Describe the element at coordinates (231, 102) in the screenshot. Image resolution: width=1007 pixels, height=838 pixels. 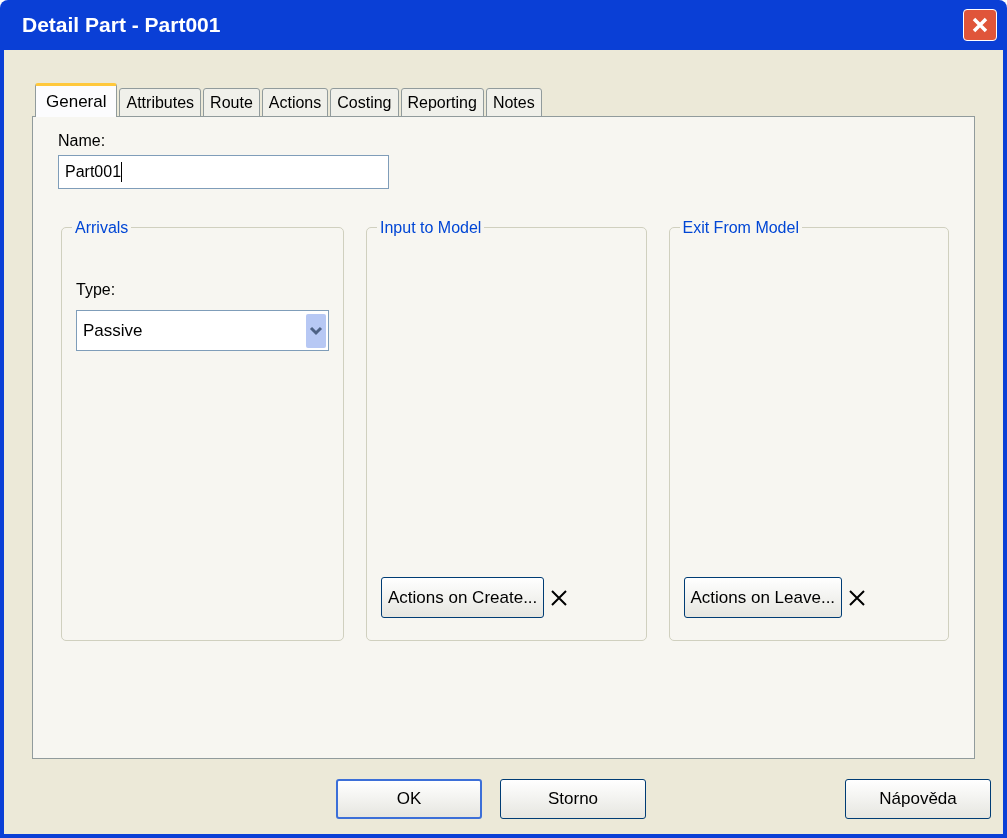
I see `tab: Route` at that location.